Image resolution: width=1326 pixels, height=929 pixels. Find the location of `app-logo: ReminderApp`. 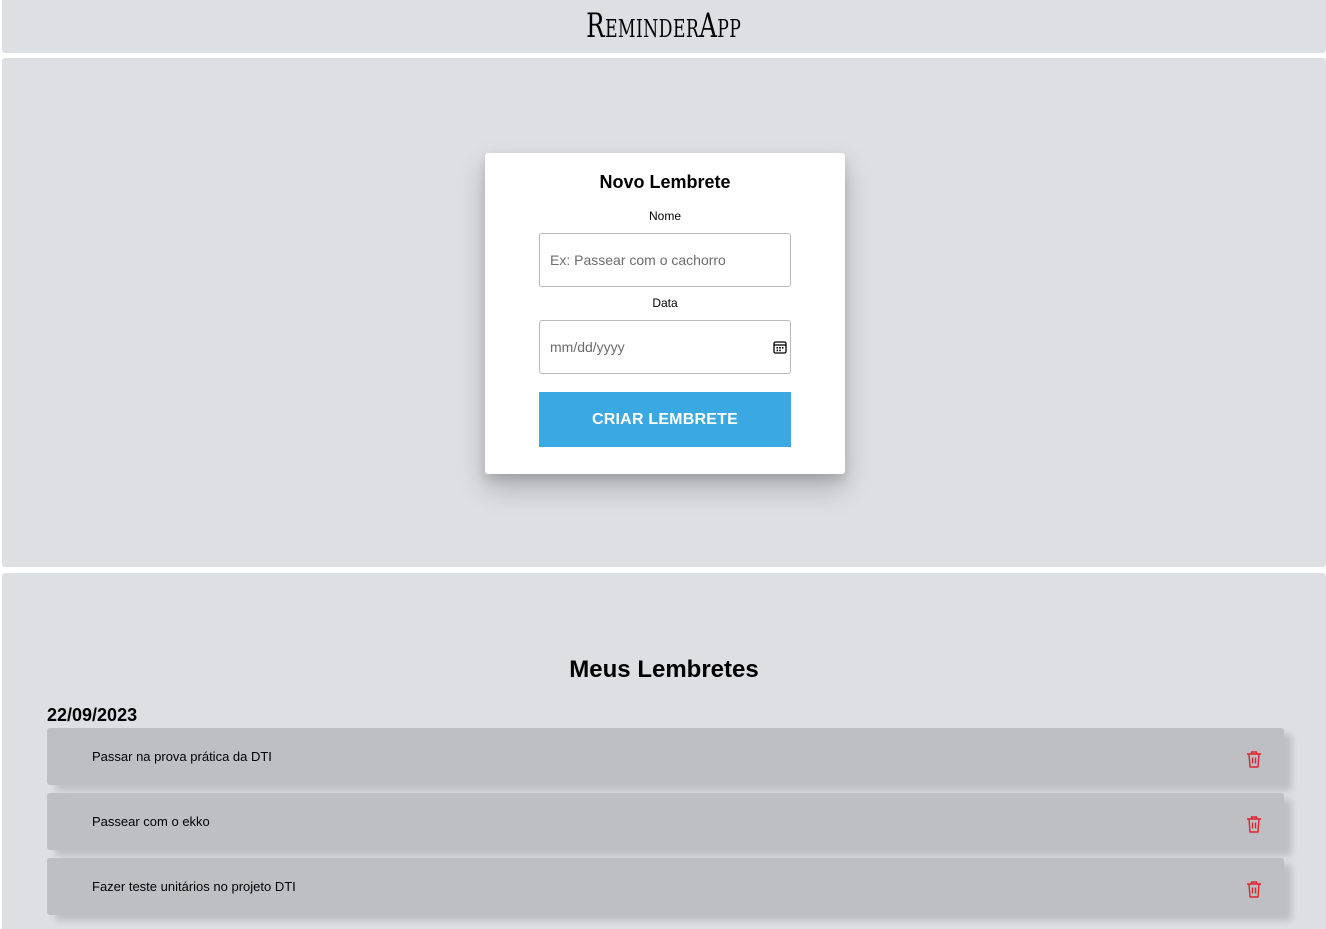

app-logo: ReminderApp is located at coordinates (664, 25).